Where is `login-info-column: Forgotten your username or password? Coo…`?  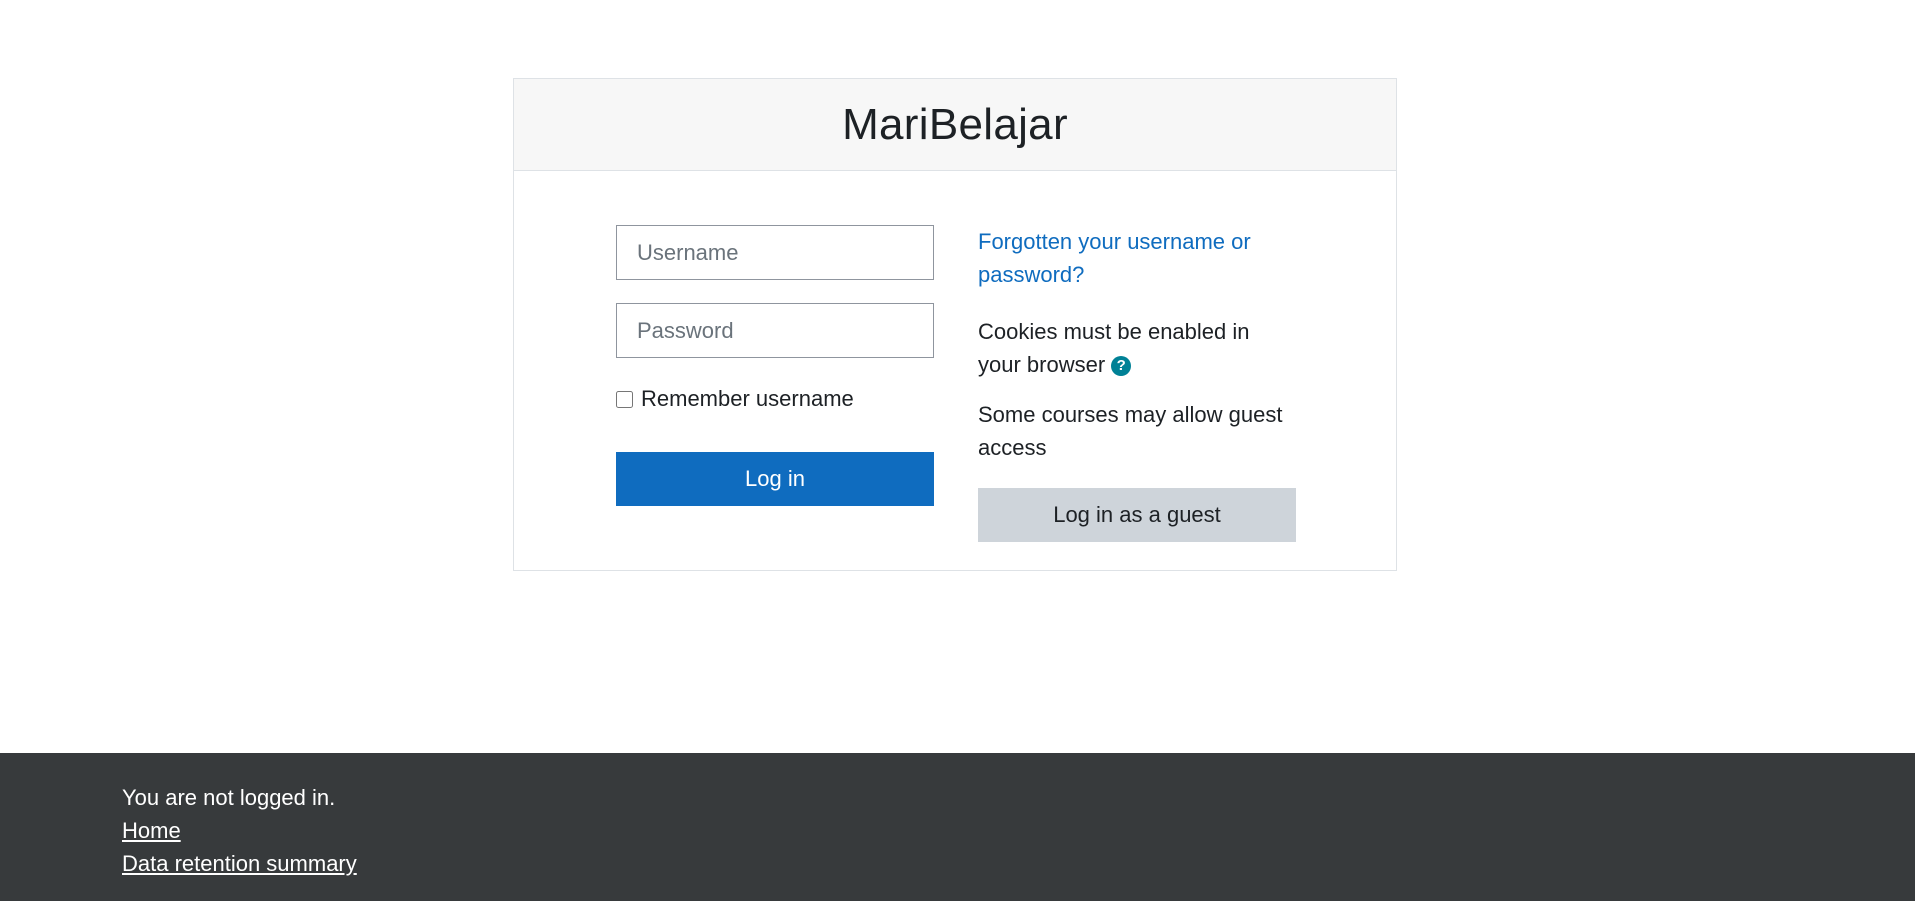 login-info-column: Forgotten your username or password? Coo… is located at coordinates (1138, 344).